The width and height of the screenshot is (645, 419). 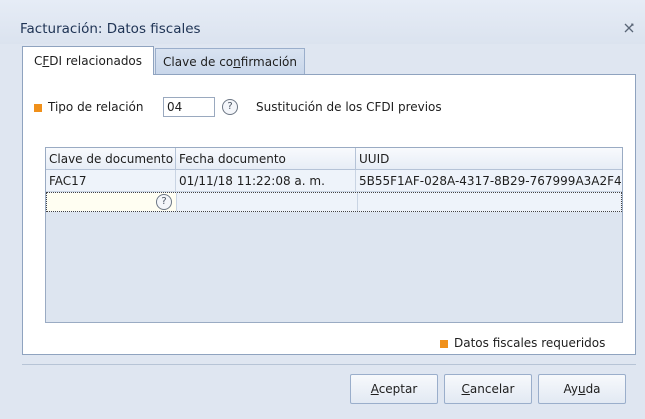 I want to click on column-header-document-key: Clave de documento, so click(x=111, y=159).